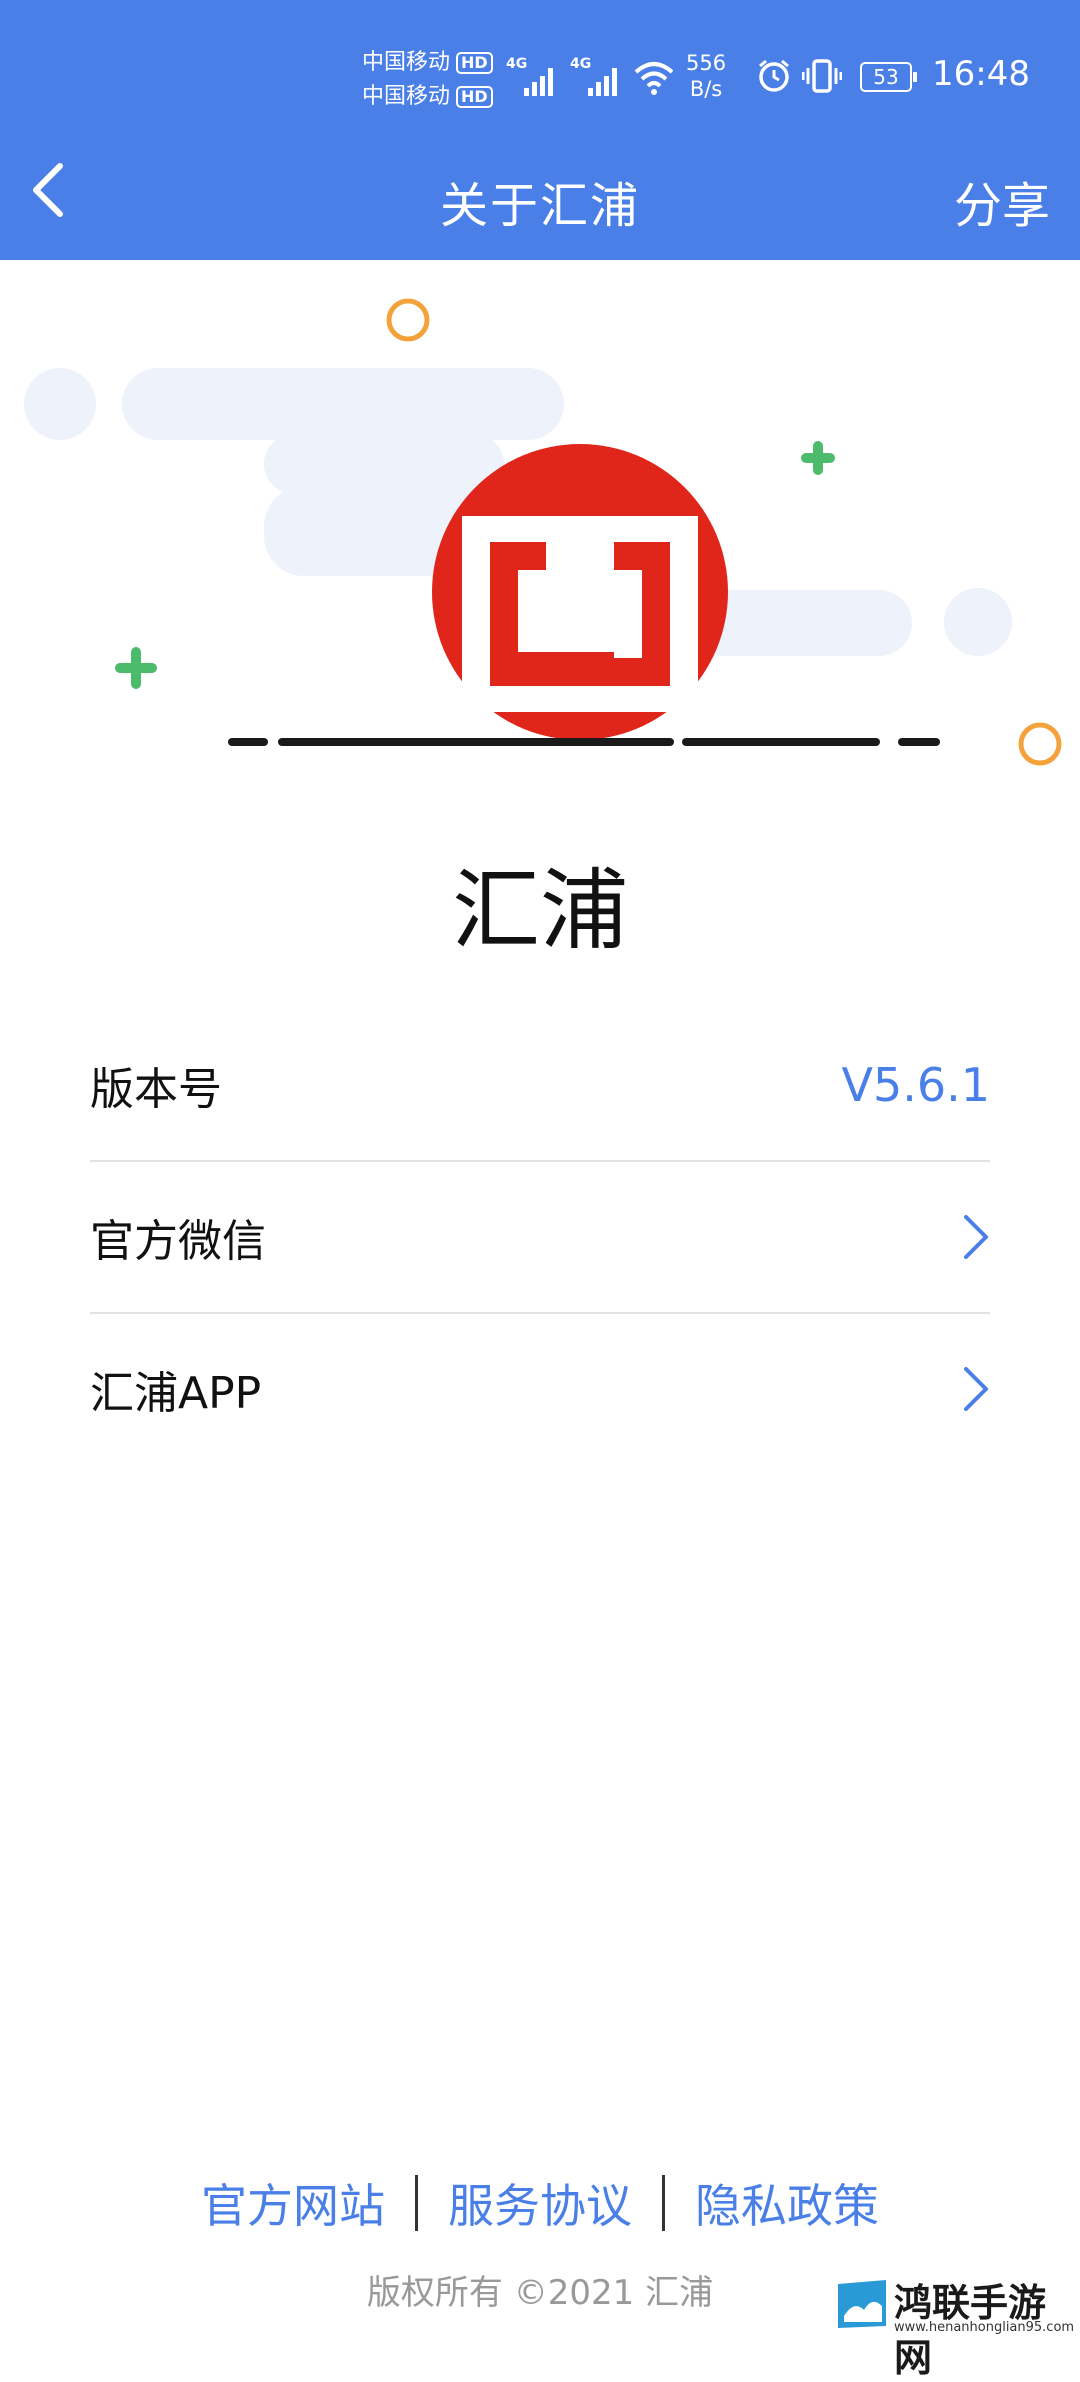 This screenshot has height=2382, width=1080. What do you see at coordinates (706, 76) in the screenshot?
I see `network-speed: 556 B/s` at bounding box center [706, 76].